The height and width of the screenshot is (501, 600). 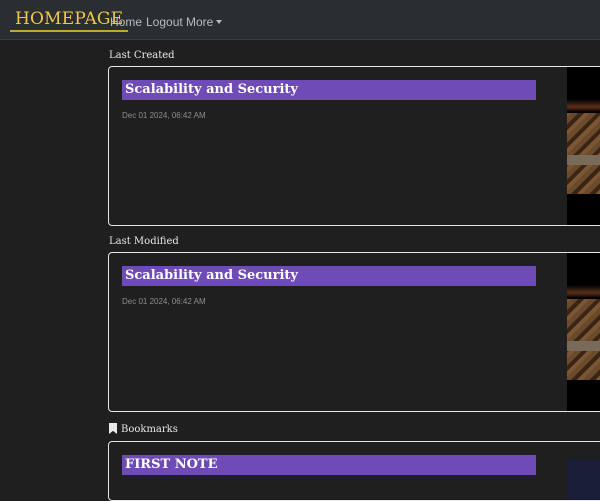 I want to click on top-navbar: HOMEPAGE Home Logout More, so click(x=300, y=20).